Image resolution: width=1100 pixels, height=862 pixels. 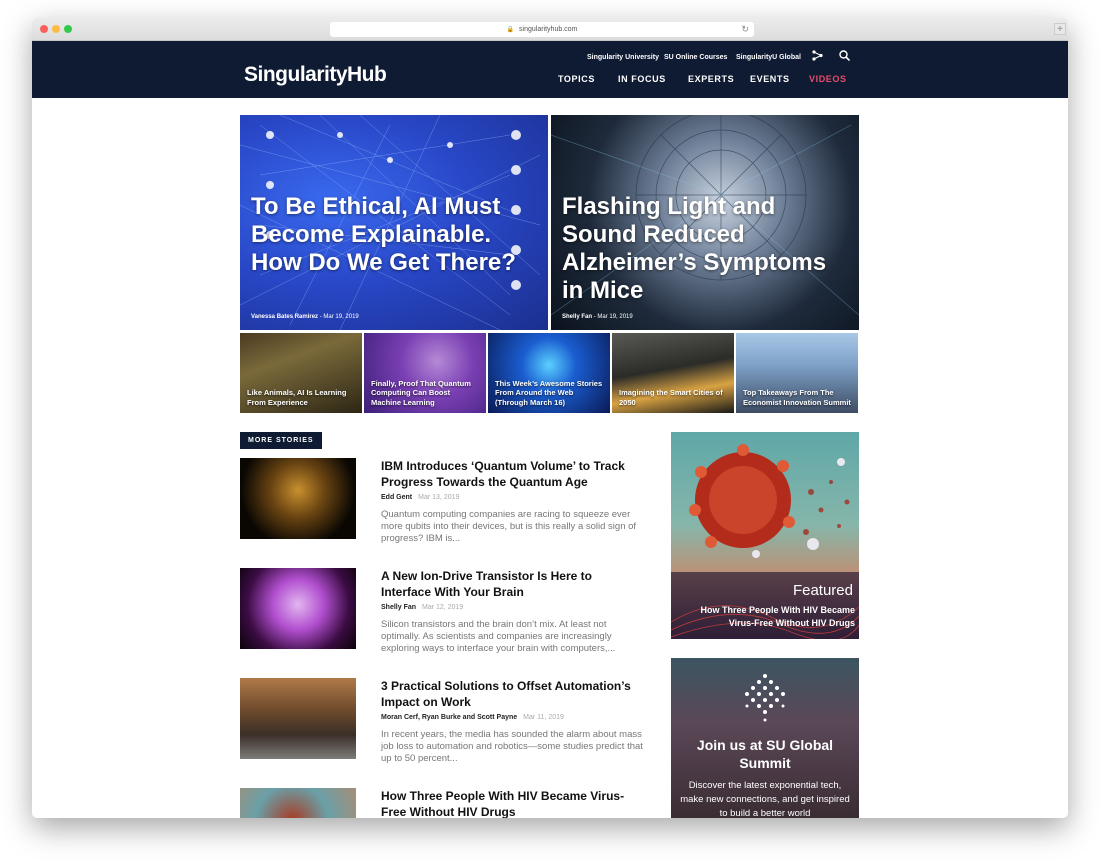 What do you see at coordinates (284, 317) in the screenshot?
I see `hero-story-author: Vanessa Bates Ramirez` at bounding box center [284, 317].